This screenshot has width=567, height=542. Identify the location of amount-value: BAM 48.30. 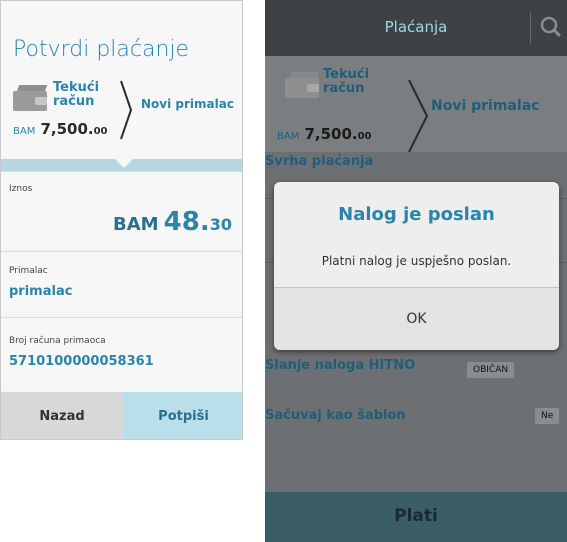
(172, 222).